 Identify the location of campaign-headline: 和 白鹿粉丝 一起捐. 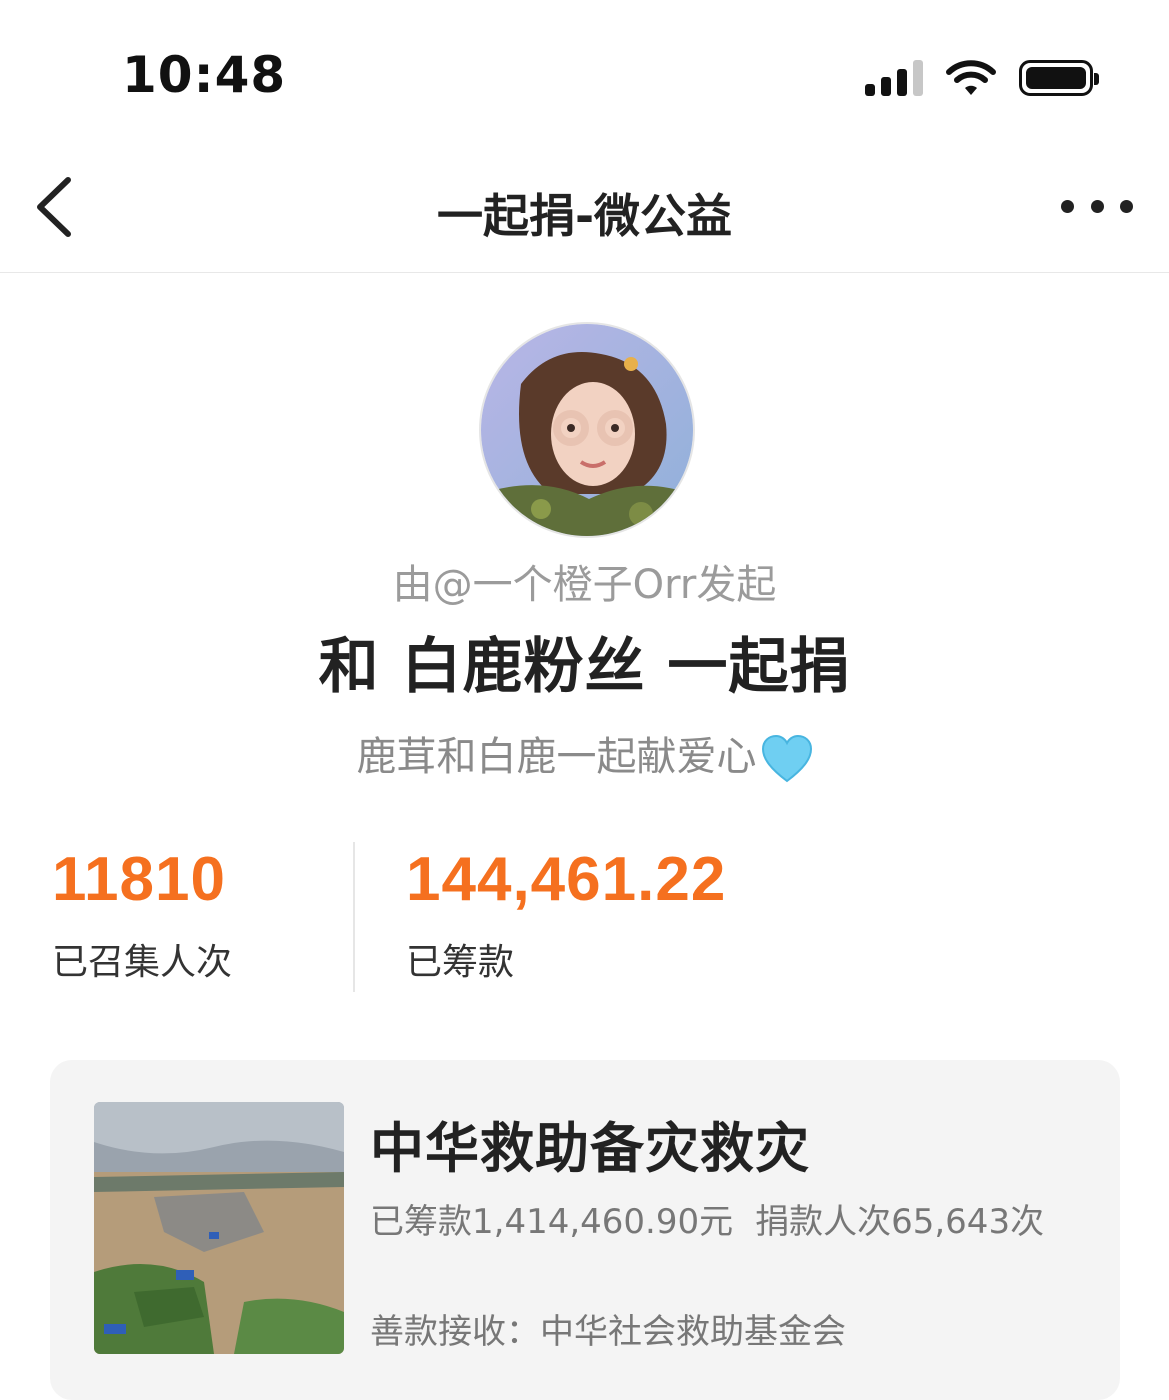
(584, 667).